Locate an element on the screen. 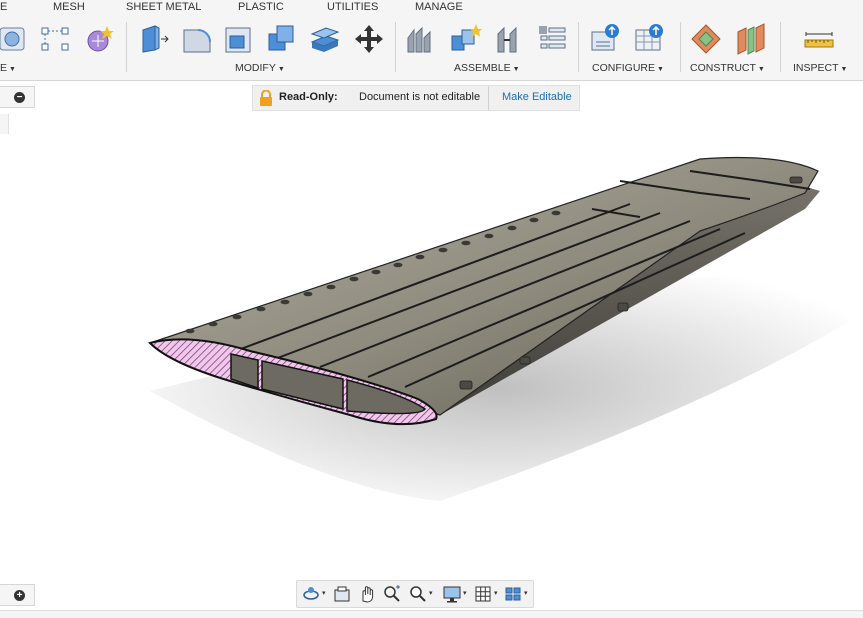 The height and width of the screenshot is (618, 863). modify-group-label: MODIFY ▼ is located at coordinates (260, 68).